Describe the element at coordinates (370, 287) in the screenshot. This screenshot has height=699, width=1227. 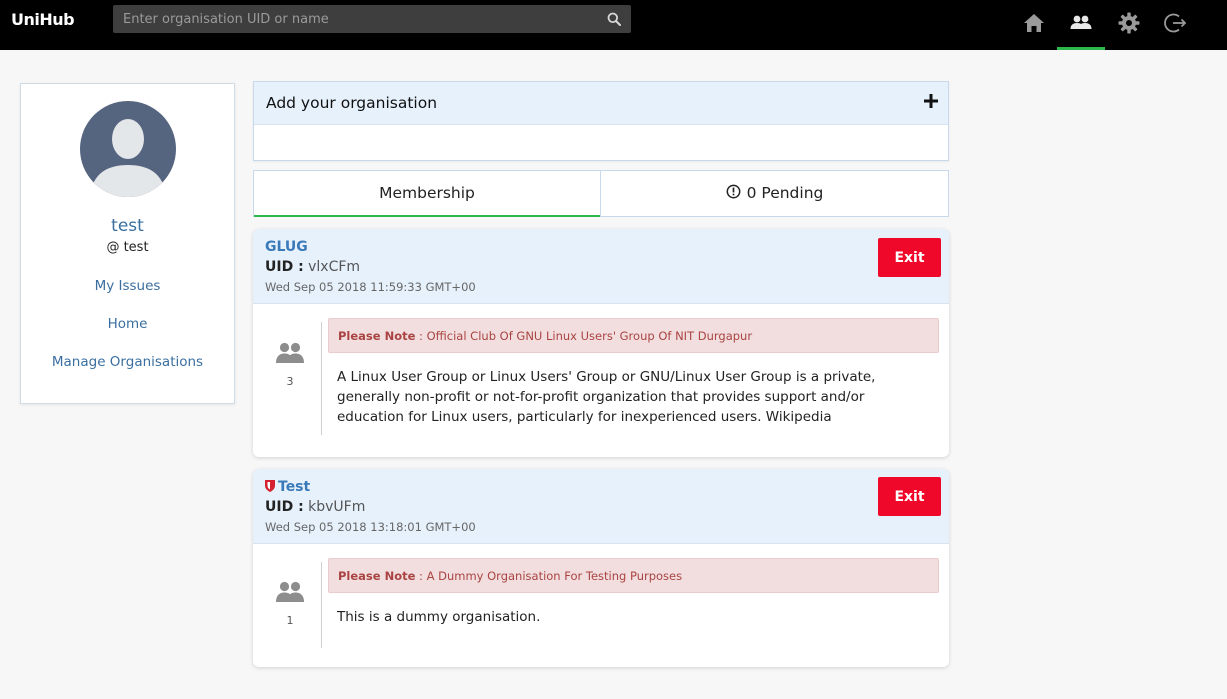
I see `organisation-date: Wed Sep 05 2018 11:59:33 GMT+00` at that location.